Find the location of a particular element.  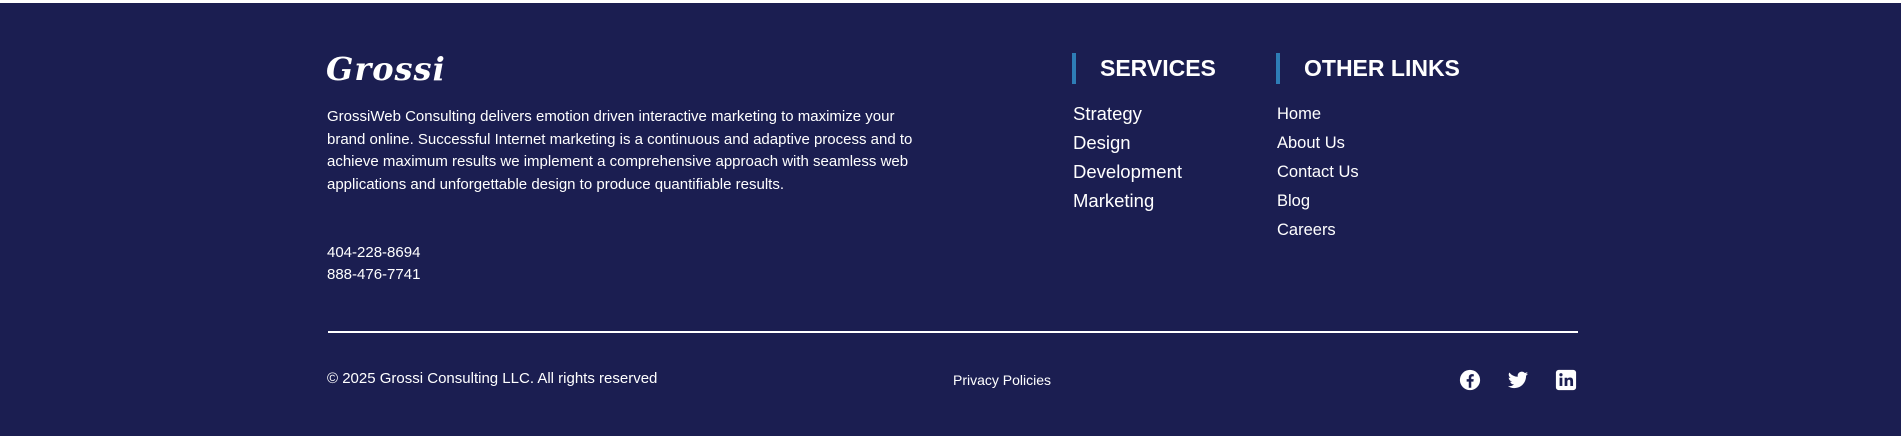

other-links-heading: OTHER LINKS is located at coordinates (1368, 68).